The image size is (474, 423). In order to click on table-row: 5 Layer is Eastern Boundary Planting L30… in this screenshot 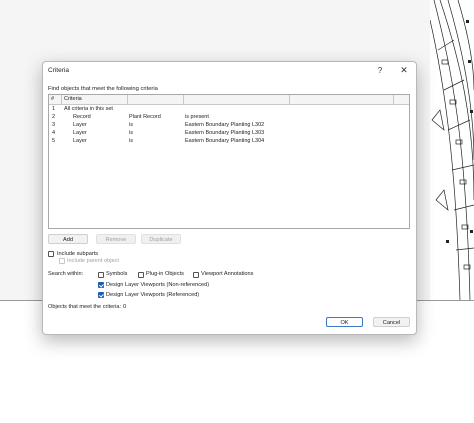, I will do `click(229, 141)`.